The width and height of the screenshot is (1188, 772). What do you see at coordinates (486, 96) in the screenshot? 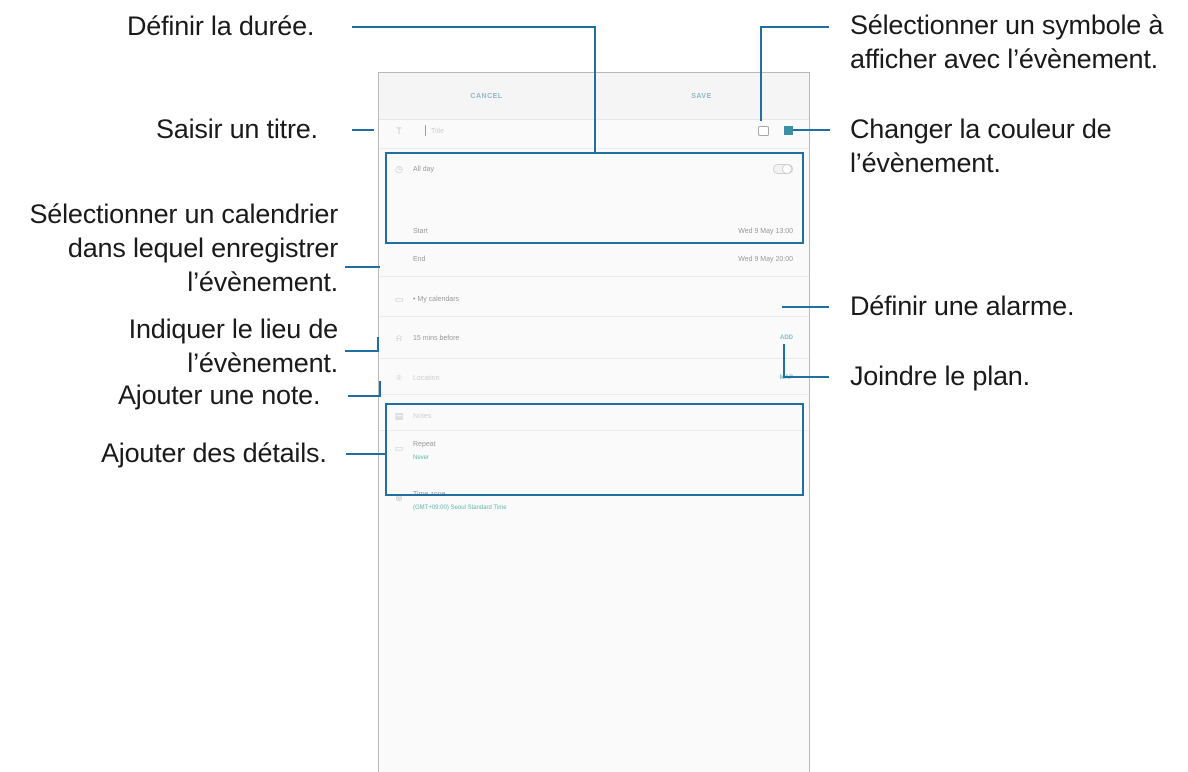
I see `cancel-button: CANCEL` at bounding box center [486, 96].